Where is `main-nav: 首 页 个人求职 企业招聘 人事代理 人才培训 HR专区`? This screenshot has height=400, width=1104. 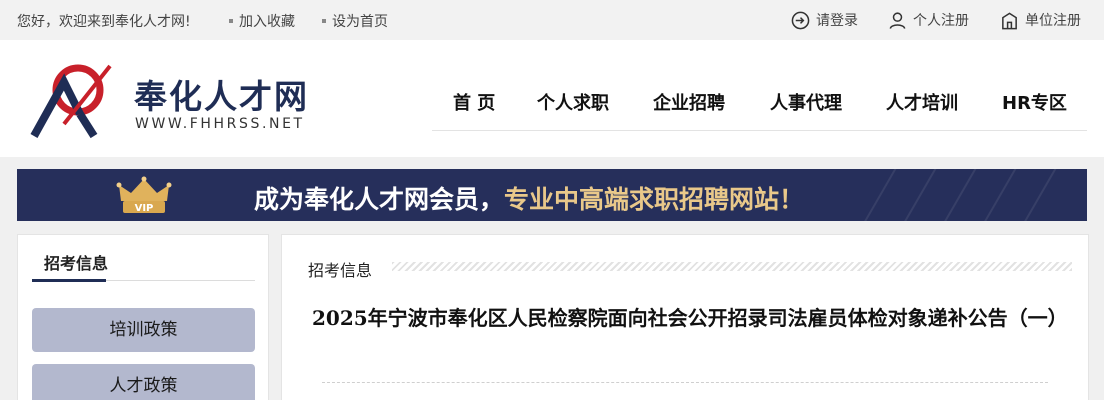 main-nav: 首 页 个人求职 企业招聘 人事代理 人才培训 HR专区 is located at coordinates (759, 85).